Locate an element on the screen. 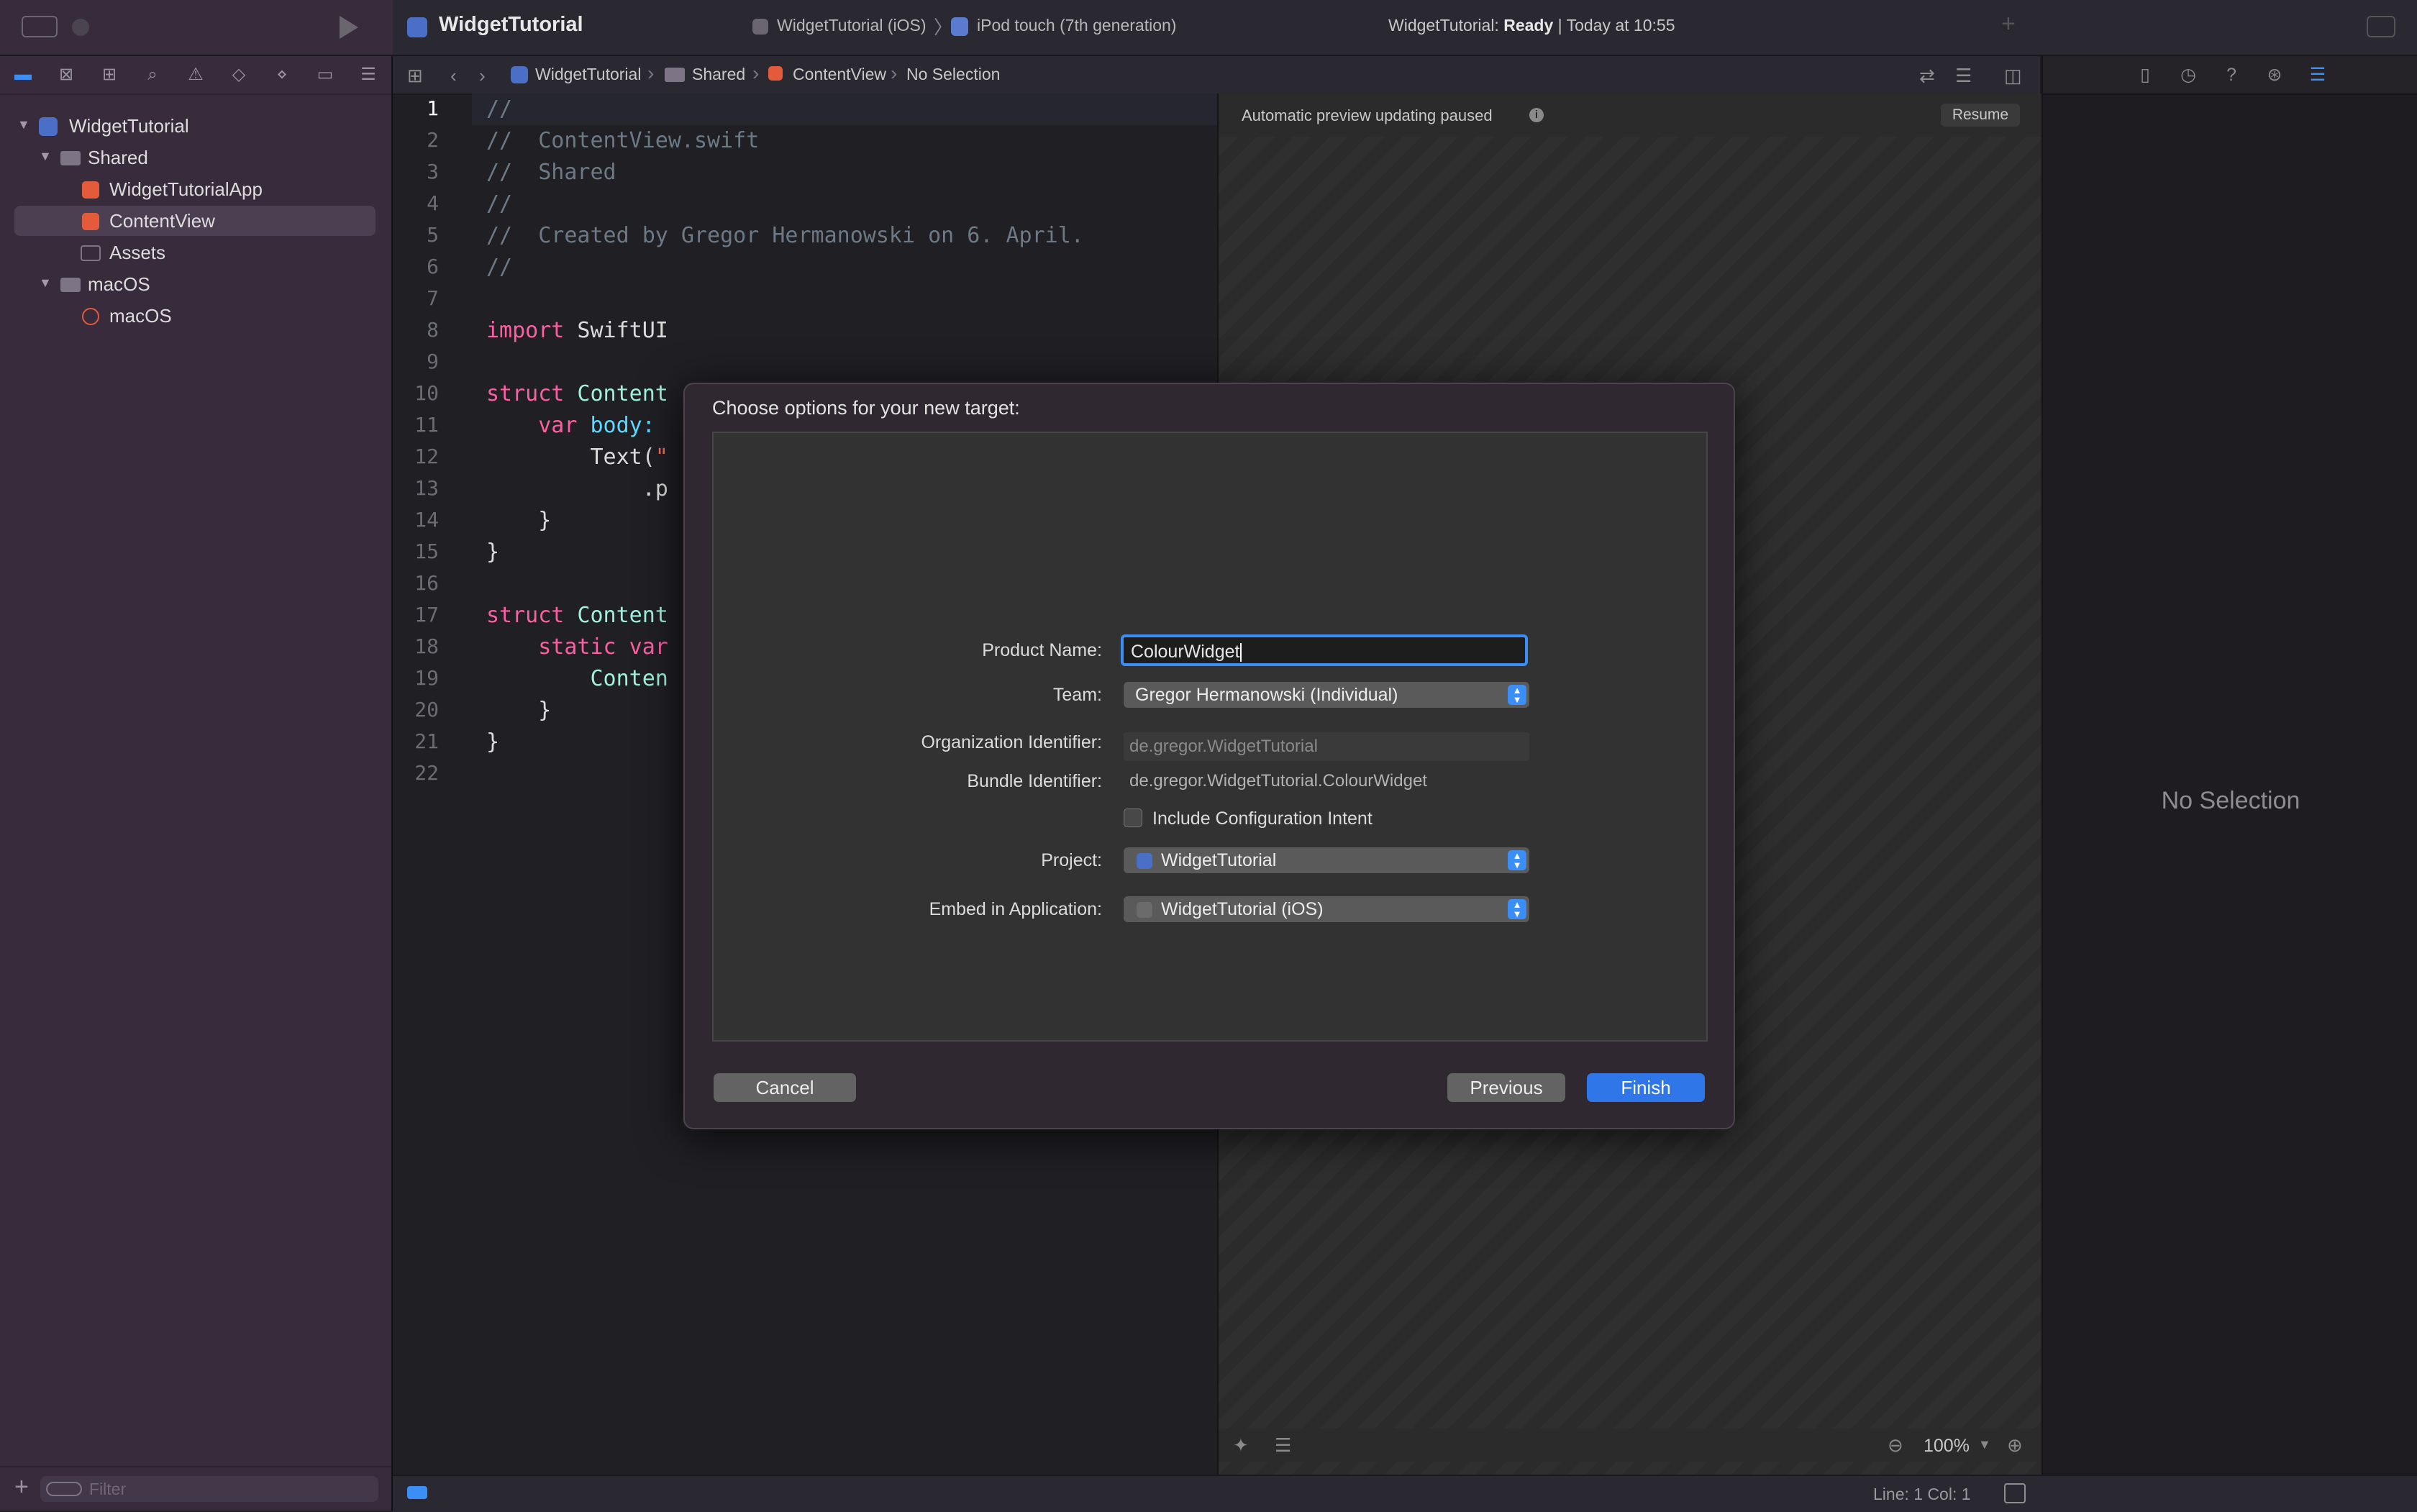 The width and height of the screenshot is (2417, 1512). activity-status: WidgetTutorial: Ready | Today at 10:55 is located at coordinates (1531, 25).